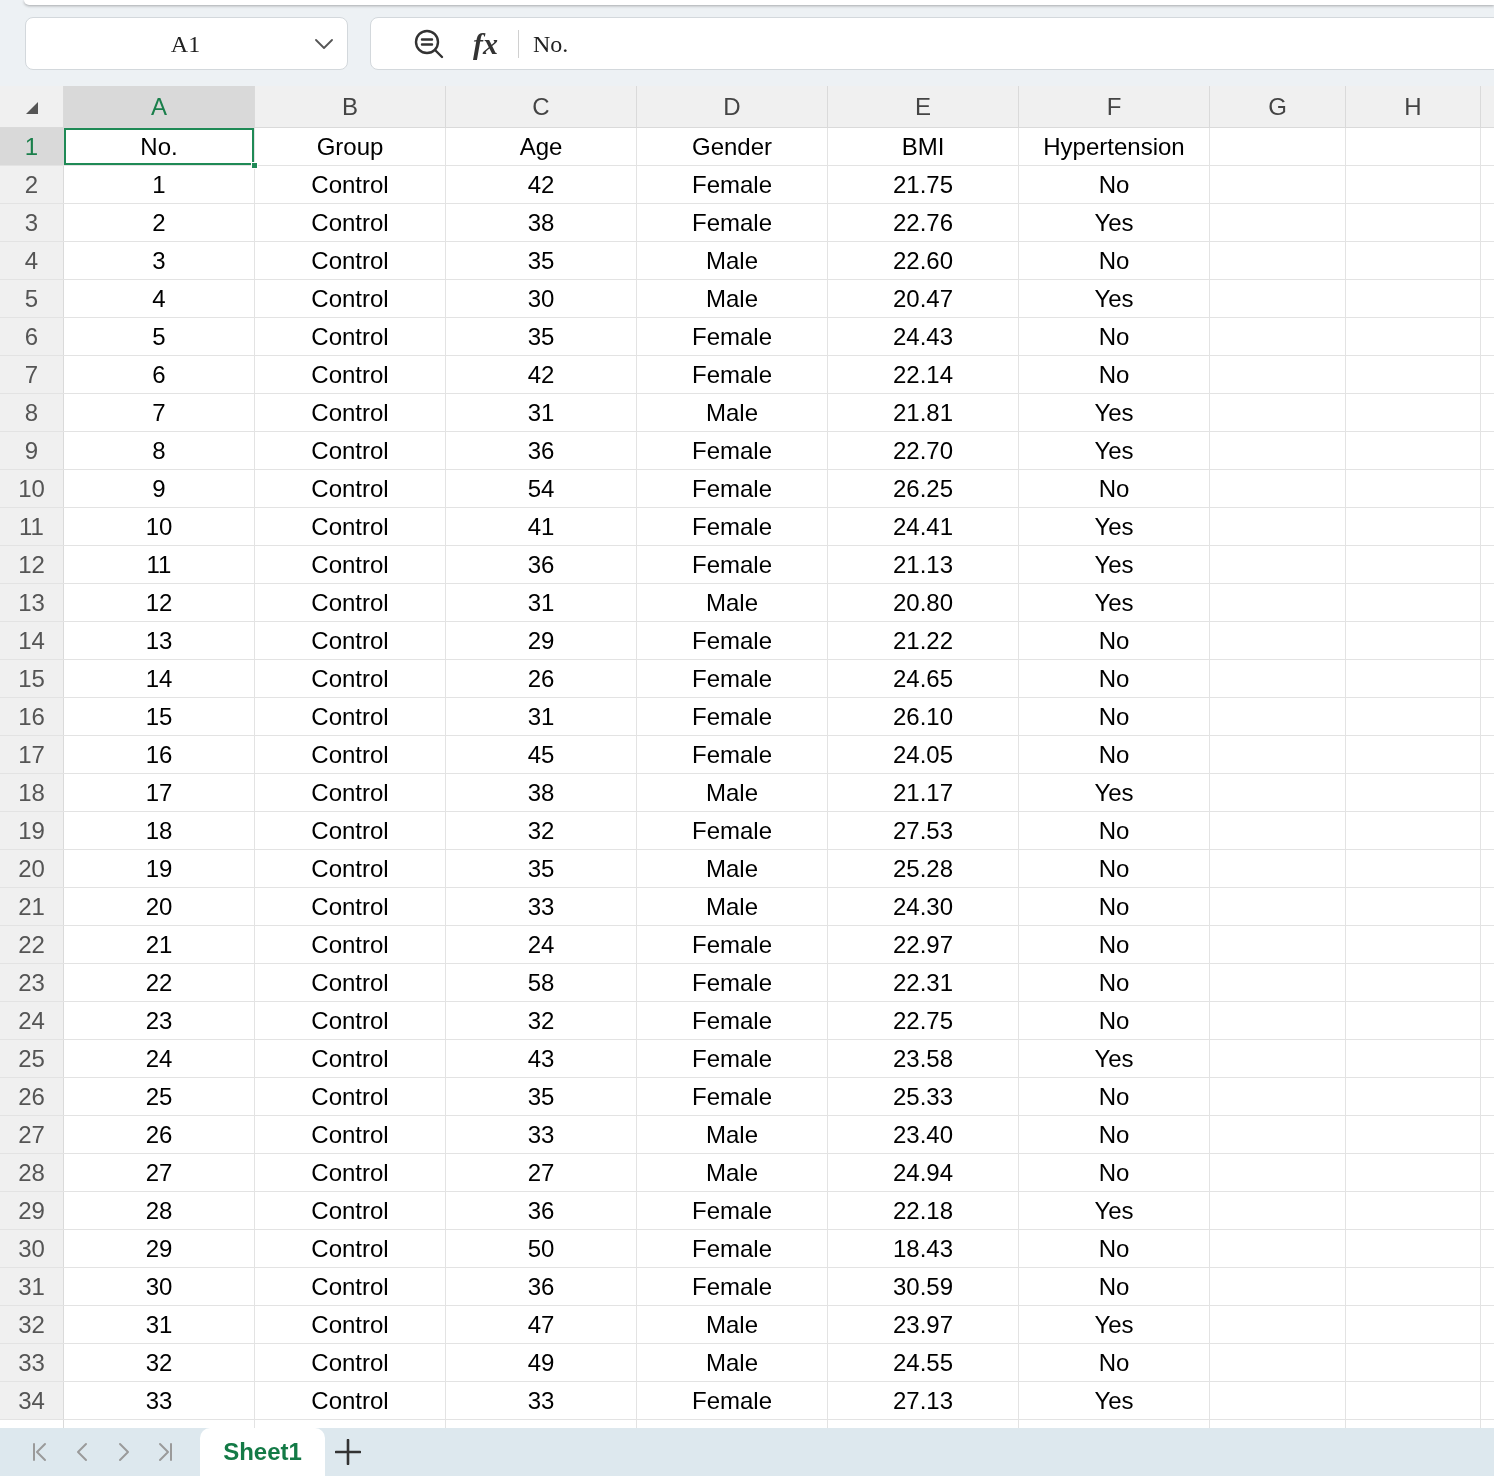 The height and width of the screenshot is (1476, 1494). What do you see at coordinates (32, 526) in the screenshot?
I see `row-header: 11` at bounding box center [32, 526].